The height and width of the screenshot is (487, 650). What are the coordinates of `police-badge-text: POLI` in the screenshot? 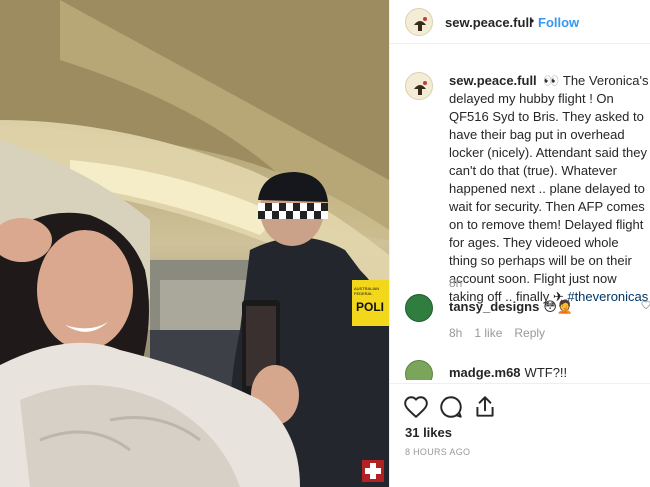 It's located at (370, 307).